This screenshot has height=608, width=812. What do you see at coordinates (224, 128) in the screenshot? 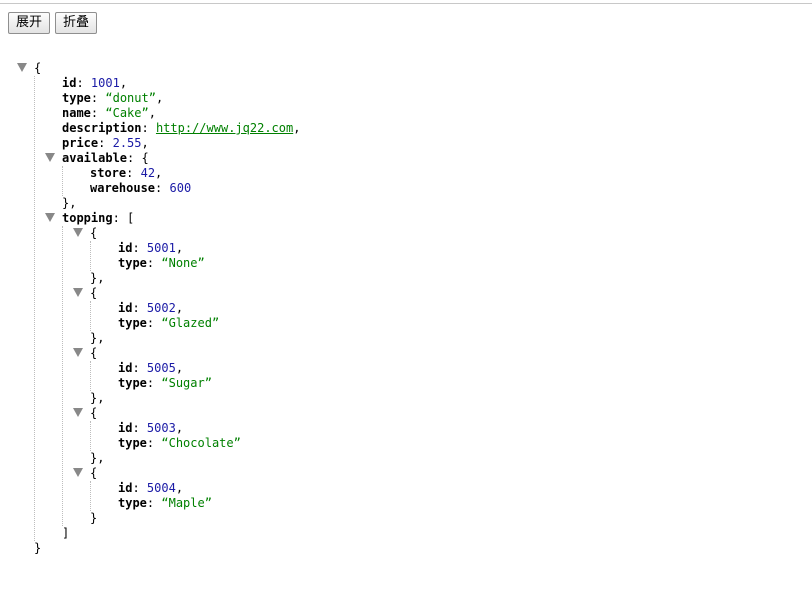
I see `json-link-value: http://www.jq22.com` at bounding box center [224, 128].